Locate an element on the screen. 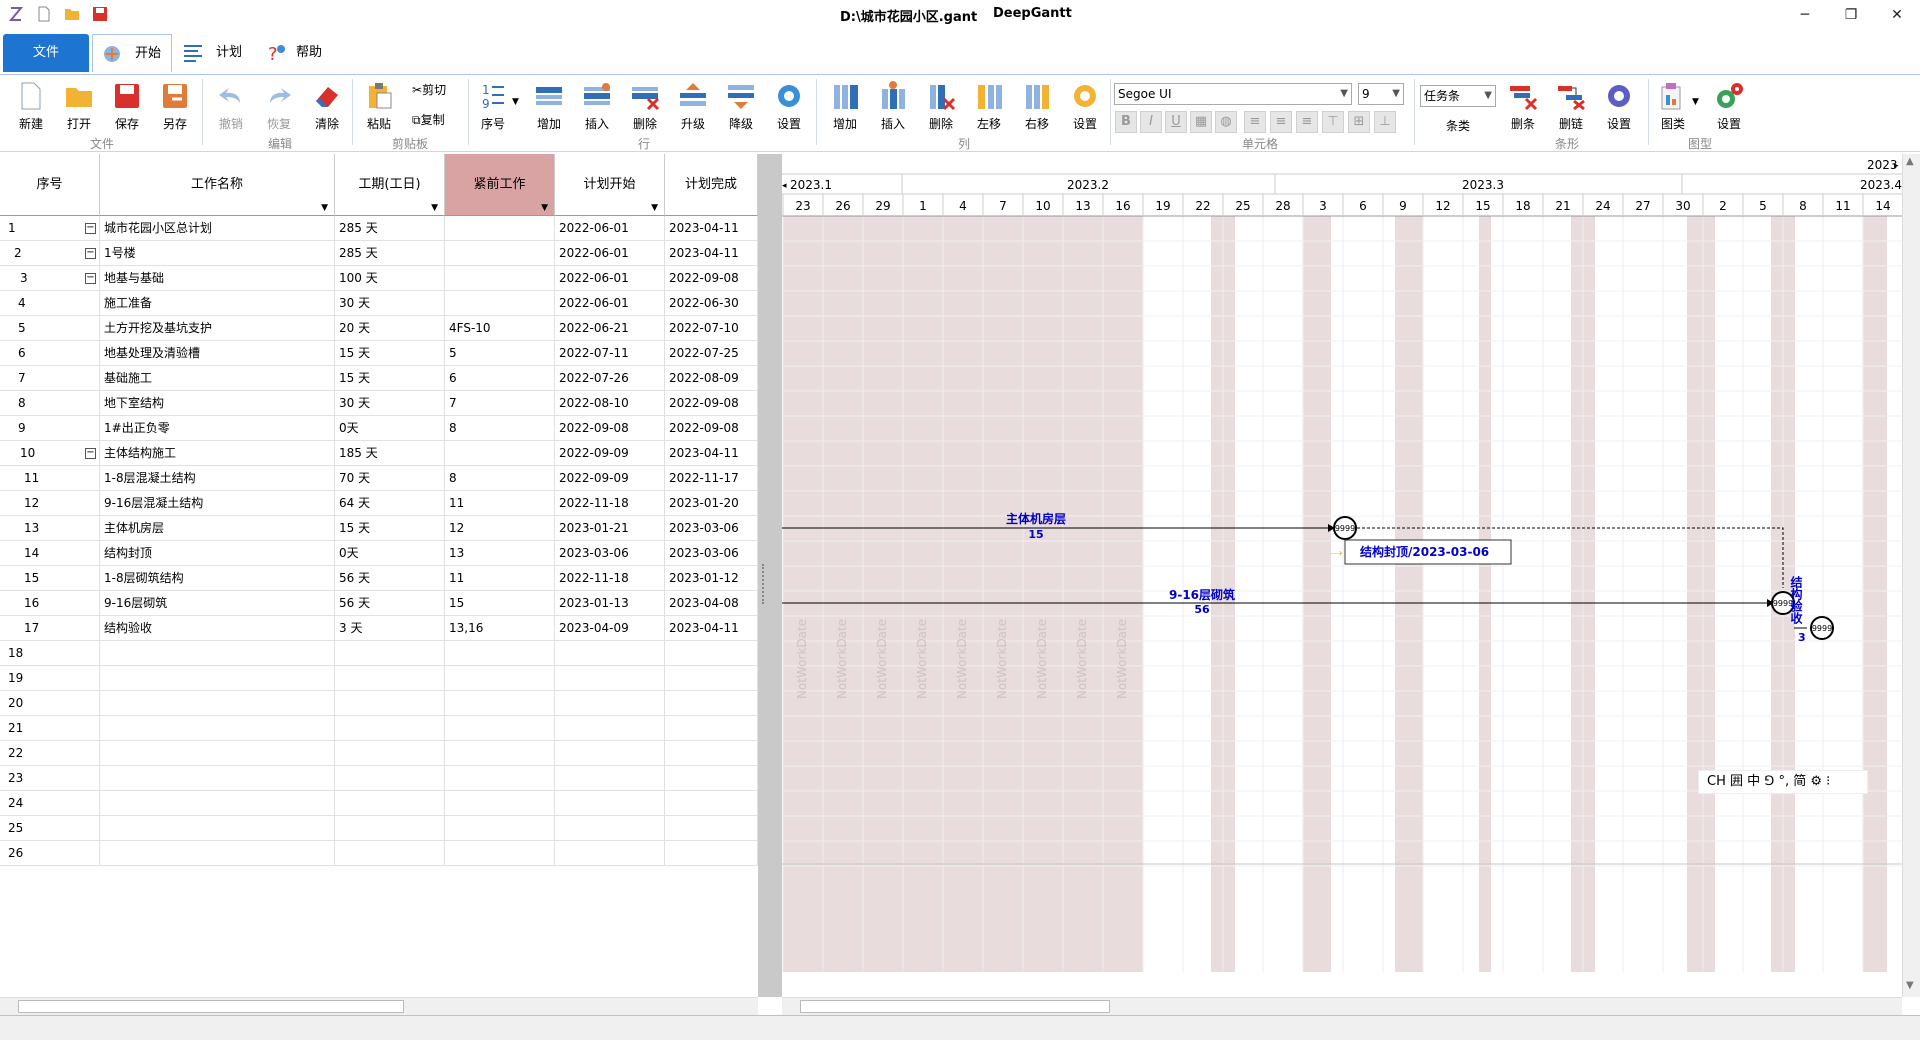  cell-duration: 30 天 is located at coordinates (390, 403).